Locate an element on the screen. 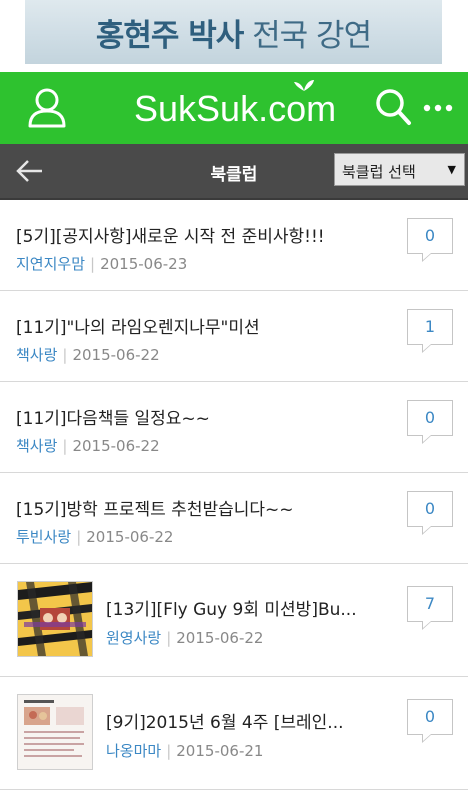 The image size is (468, 800). app-logo: SukSuk.c om is located at coordinates (235, 105).